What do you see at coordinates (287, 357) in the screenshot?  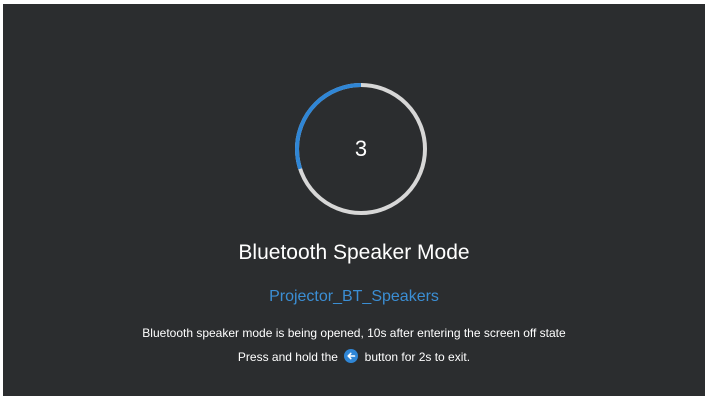 I see `exit-hint-prefix: Press and hold the` at bounding box center [287, 357].